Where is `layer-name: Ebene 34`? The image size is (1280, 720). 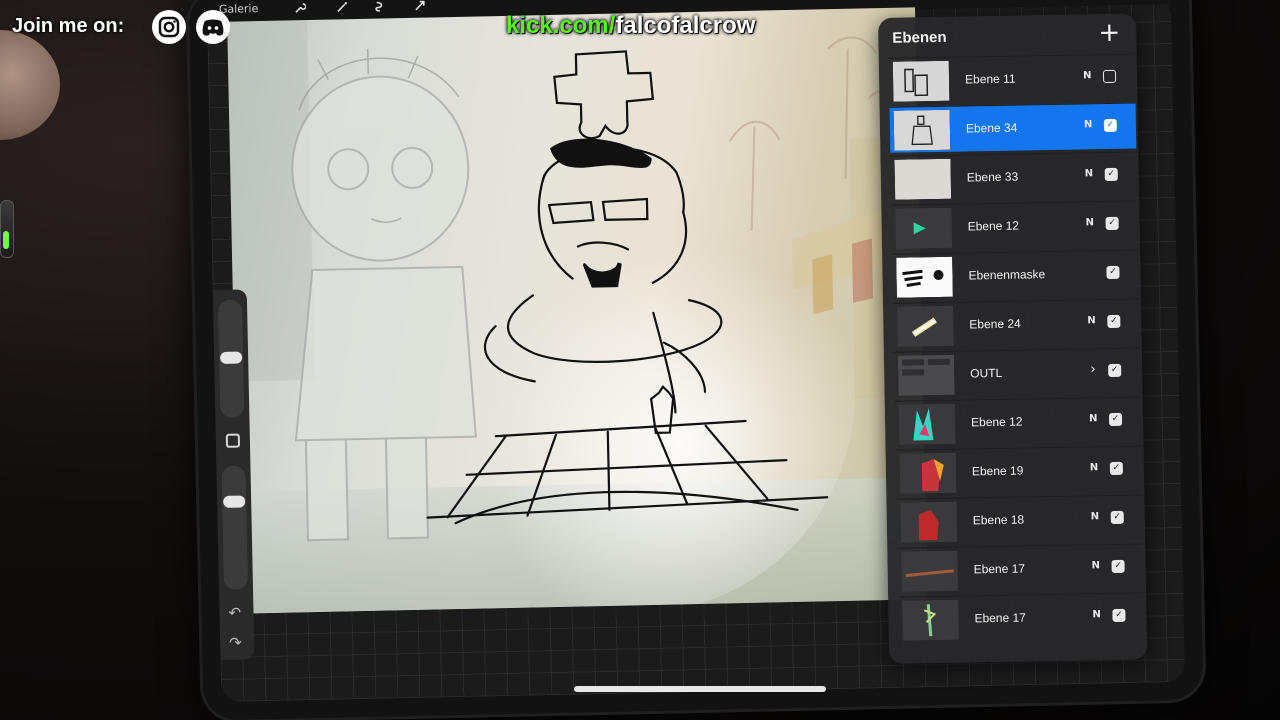 layer-name: Ebene 34 is located at coordinates (991, 128).